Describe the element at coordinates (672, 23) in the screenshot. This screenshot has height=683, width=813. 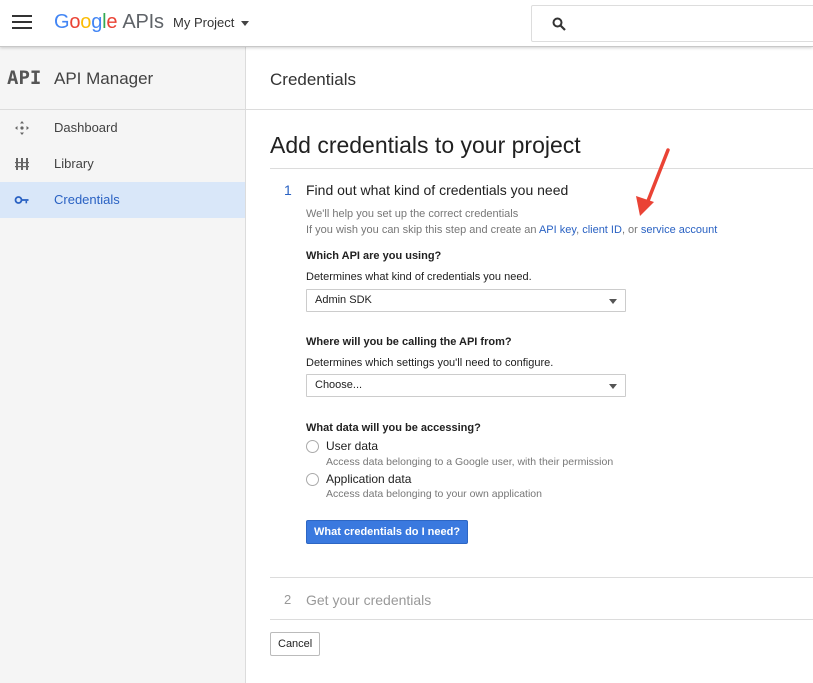
I see `search-box` at that location.